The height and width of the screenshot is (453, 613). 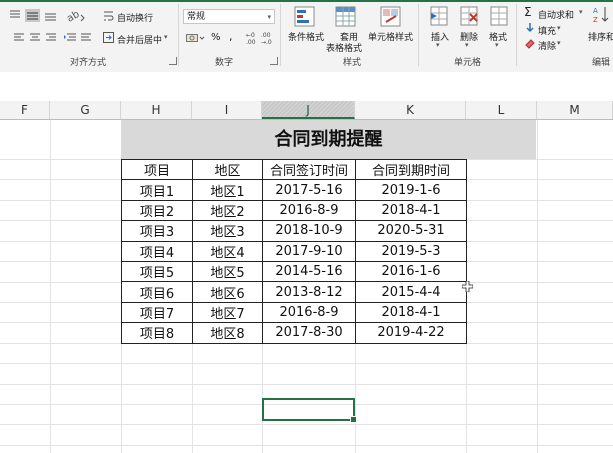 What do you see at coordinates (79, 38) in the screenshot?
I see `indent-icons` at bounding box center [79, 38].